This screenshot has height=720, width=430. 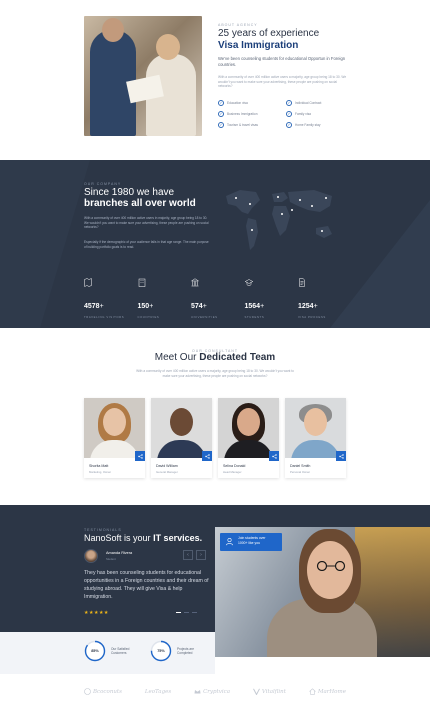 I want to click on partner-logo: MarHome, so click(x=327, y=691).